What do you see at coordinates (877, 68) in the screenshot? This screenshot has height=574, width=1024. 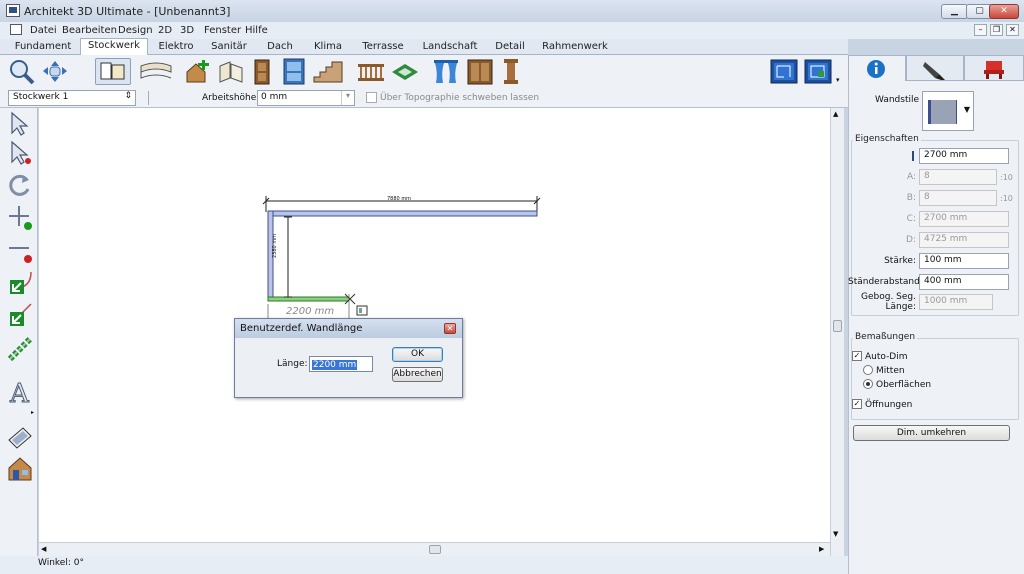 I see `tab-info` at bounding box center [877, 68].